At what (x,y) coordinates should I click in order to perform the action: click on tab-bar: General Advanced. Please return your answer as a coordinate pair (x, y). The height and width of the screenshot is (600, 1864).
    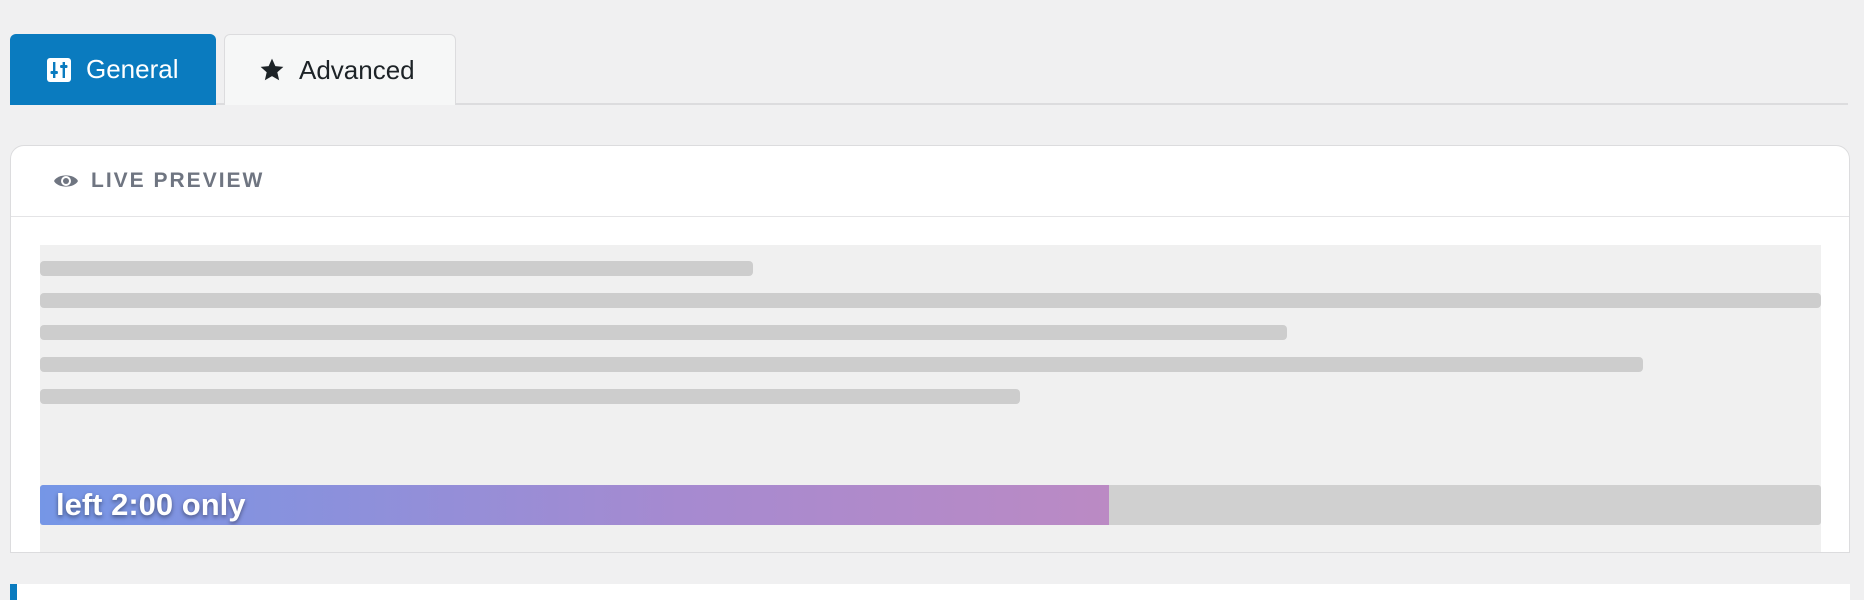
    Looking at the image, I should click on (929, 69).